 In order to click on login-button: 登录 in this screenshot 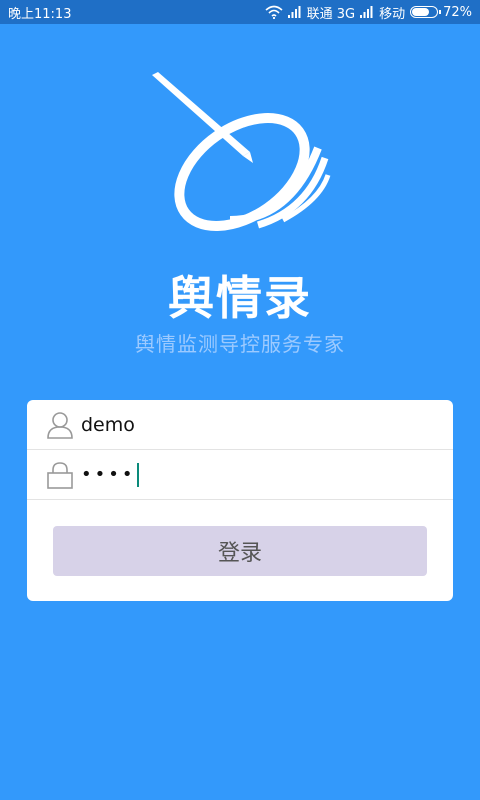, I will do `click(240, 551)`.